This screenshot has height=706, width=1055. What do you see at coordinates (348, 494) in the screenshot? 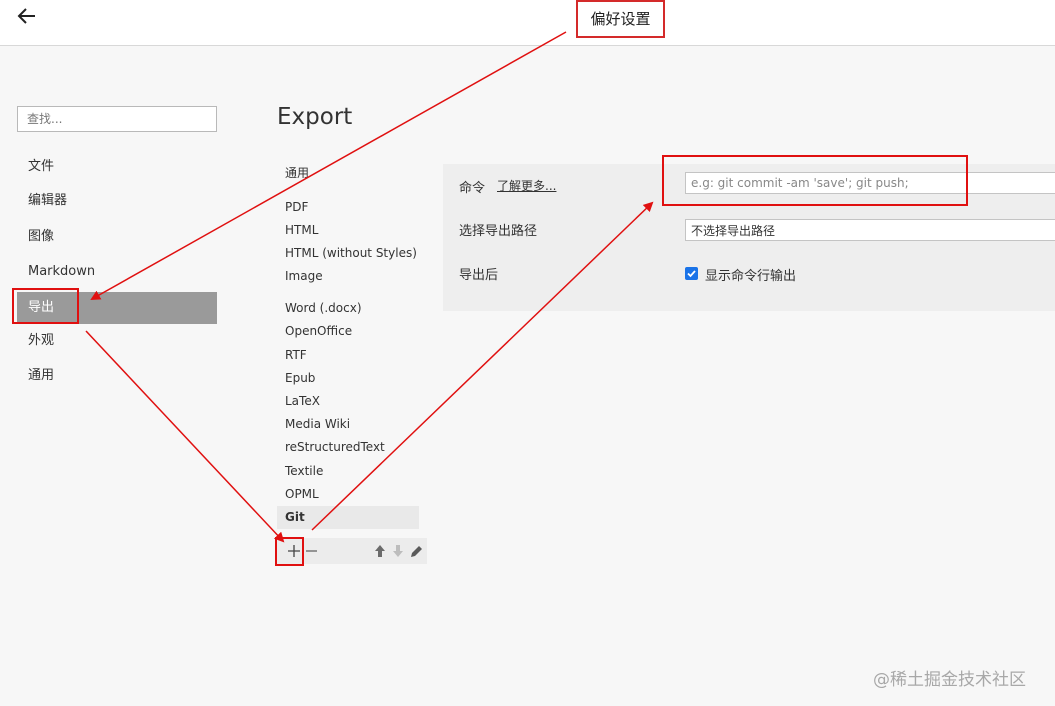
I see `export-list-item-opml: OPML` at bounding box center [348, 494].